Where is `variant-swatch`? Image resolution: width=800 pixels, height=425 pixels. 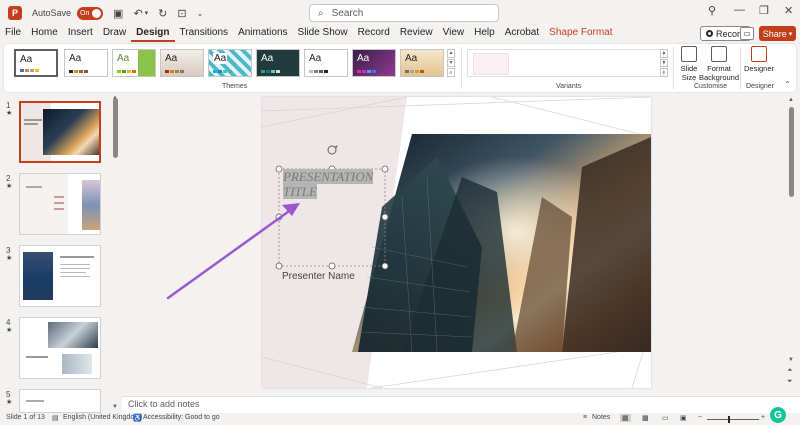 variant-swatch is located at coordinates (491, 64).